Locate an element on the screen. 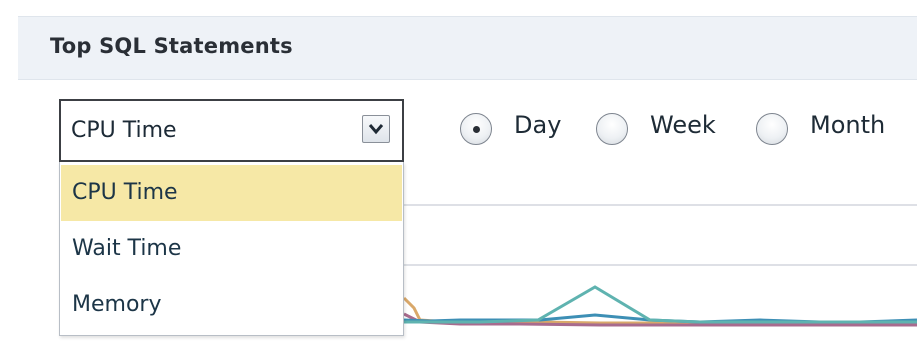 The height and width of the screenshot is (355, 917). radio-label-month: Month is located at coordinates (847, 125).